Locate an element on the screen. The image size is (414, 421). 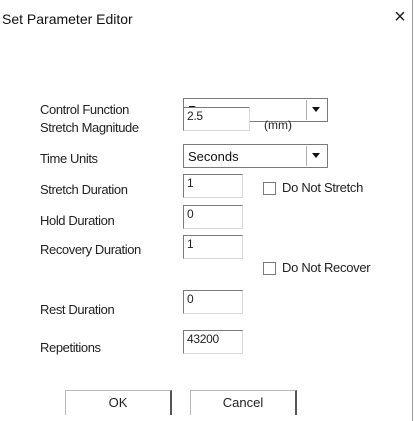
repetitions-value: 43200 is located at coordinates (203, 339).